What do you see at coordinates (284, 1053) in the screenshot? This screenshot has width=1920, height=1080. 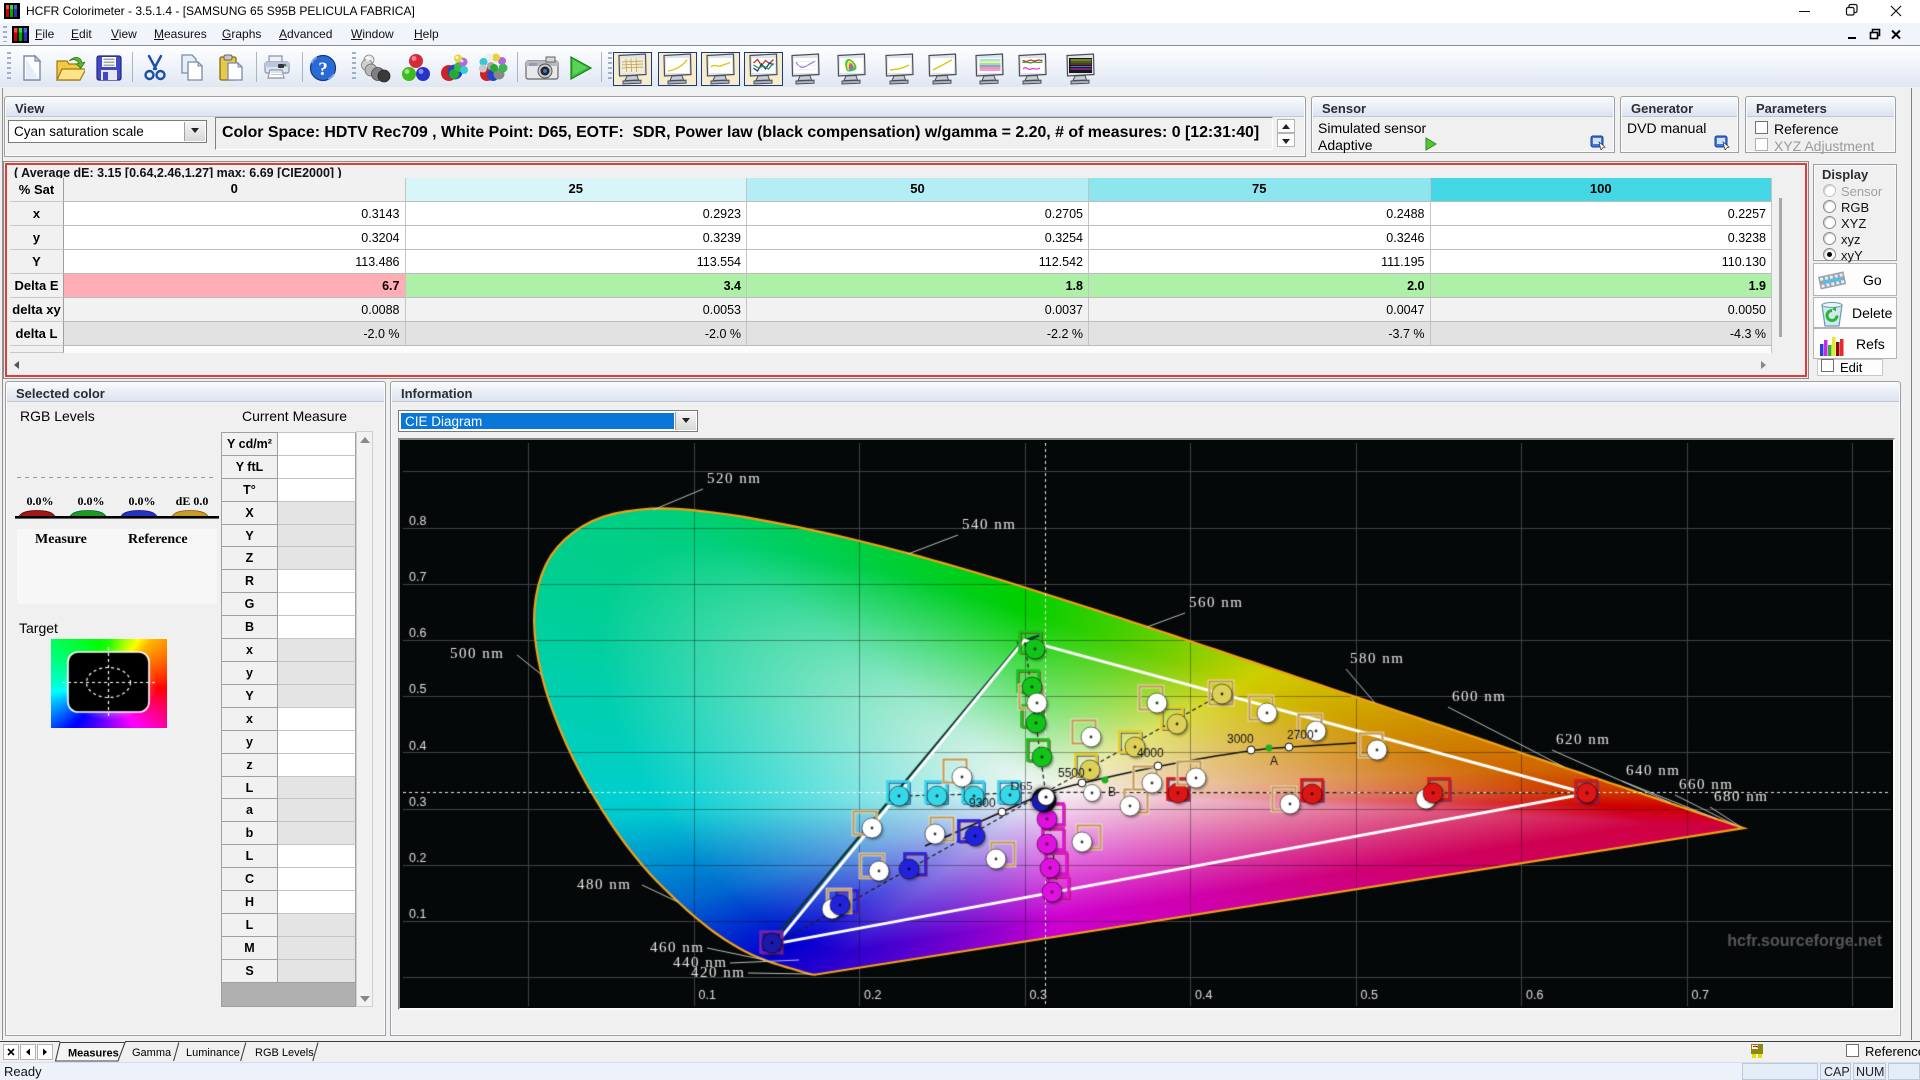 I see `svg-text: RGB Levels` at bounding box center [284, 1053].